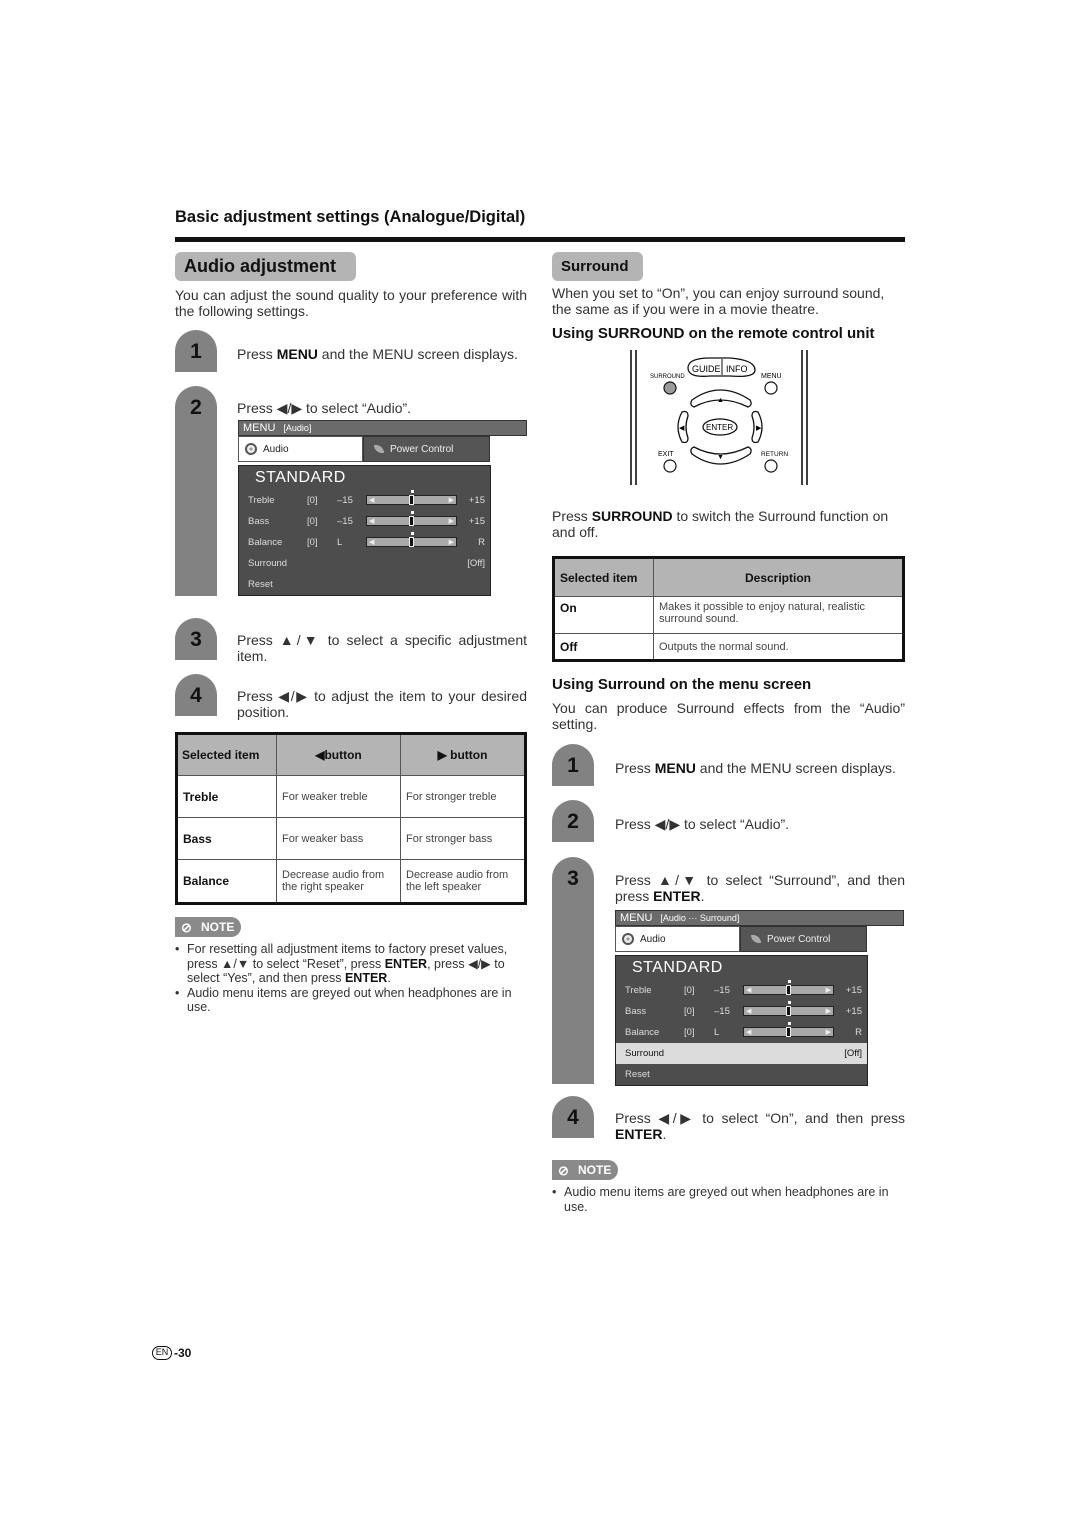 The width and height of the screenshot is (1080, 1528). What do you see at coordinates (463, 881) in the screenshot?
I see `cell-right: Decrease audio from the left speaker` at bounding box center [463, 881].